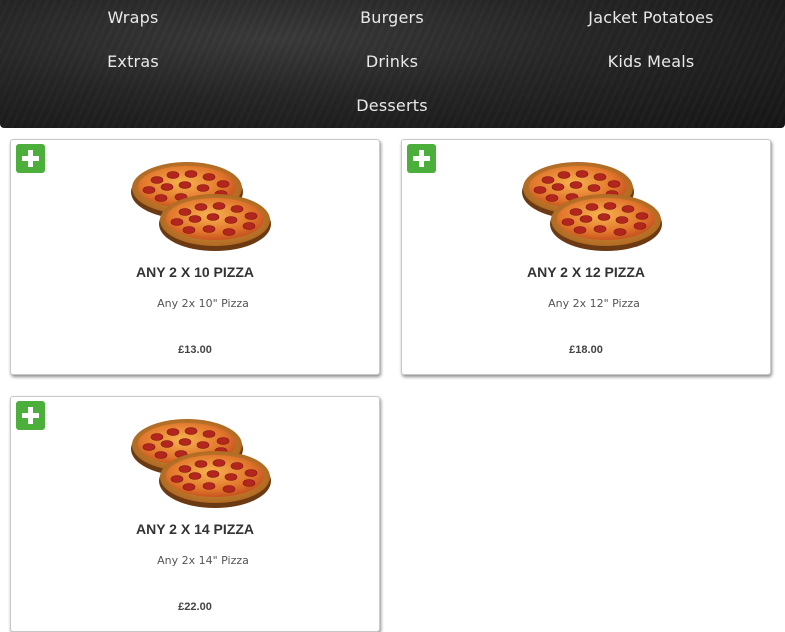 This screenshot has height=632, width=785. I want to click on product-description: Any 2x 12" Pizza, so click(594, 303).